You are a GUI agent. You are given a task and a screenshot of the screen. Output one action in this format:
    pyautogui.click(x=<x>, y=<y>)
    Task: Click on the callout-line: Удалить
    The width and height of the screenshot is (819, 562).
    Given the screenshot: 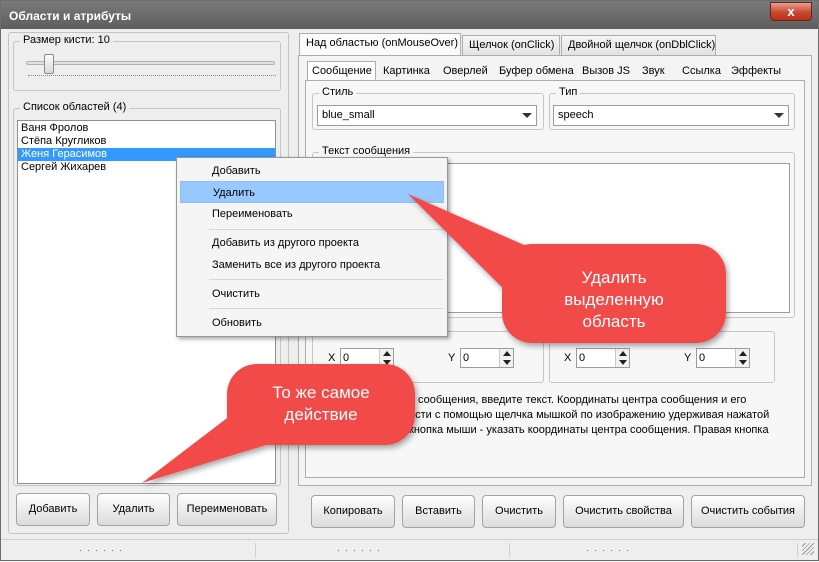 What is the action you would take?
    pyautogui.click(x=614, y=277)
    